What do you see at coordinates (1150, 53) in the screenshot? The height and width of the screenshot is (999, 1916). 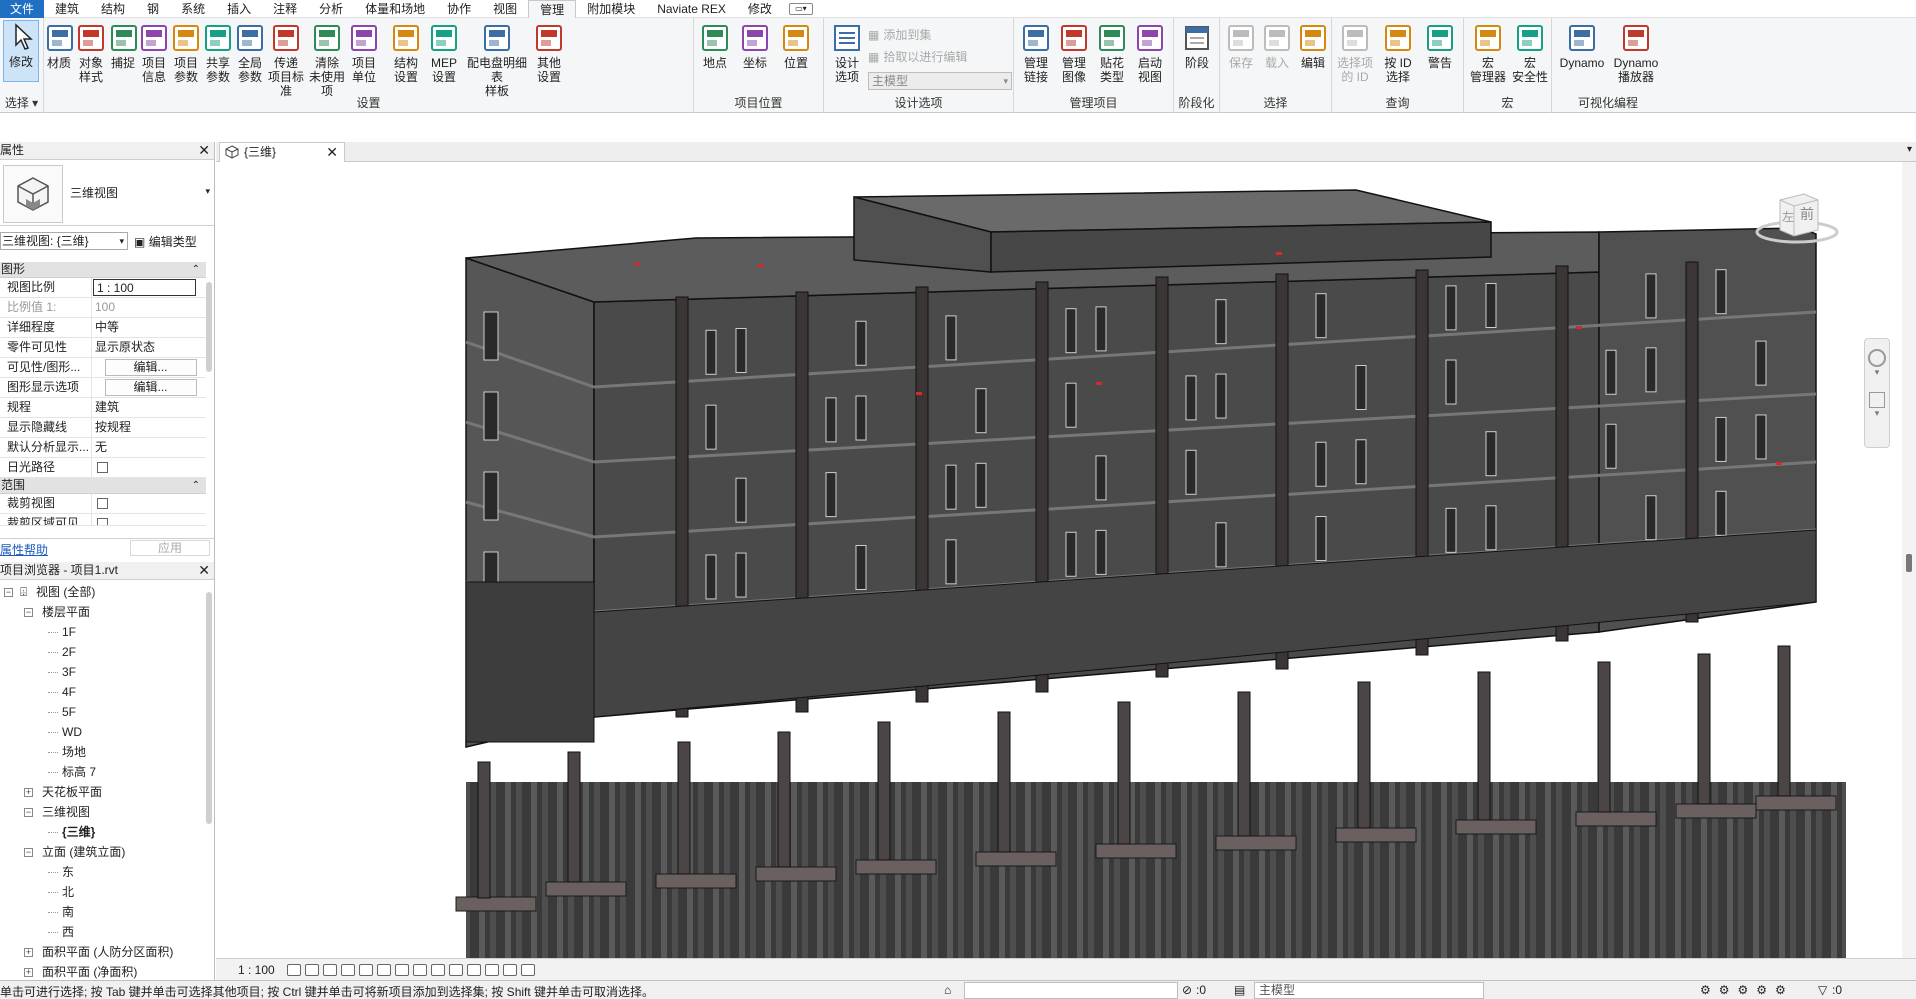 I see `ribbon-manage_project-buttons-3-button: 启动 视图` at bounding box center [1150, 53].